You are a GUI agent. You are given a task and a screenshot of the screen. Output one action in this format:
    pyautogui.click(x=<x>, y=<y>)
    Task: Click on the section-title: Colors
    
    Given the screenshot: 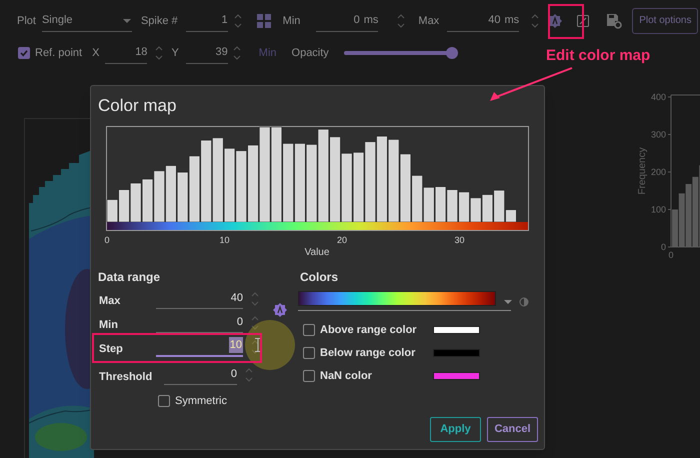 What is the action you would take?
    pyautogui.click(x=319, y=277)
    